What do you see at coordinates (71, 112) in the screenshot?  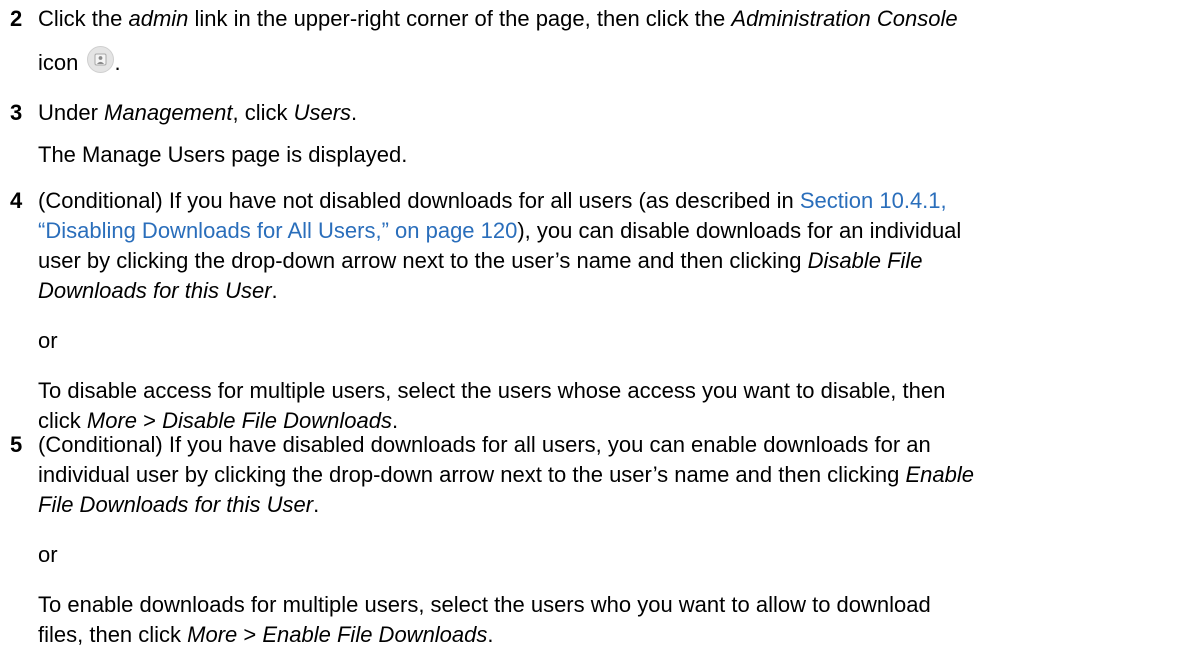 I see `text-run: Under` at bounding box center [71, 112].